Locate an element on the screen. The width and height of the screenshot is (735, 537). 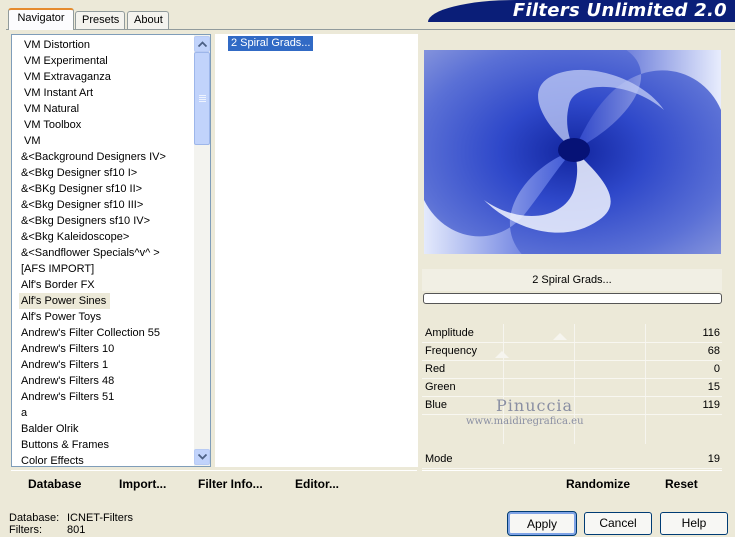
watermark-name: Pinuccia is located at coordinates (535, 405).